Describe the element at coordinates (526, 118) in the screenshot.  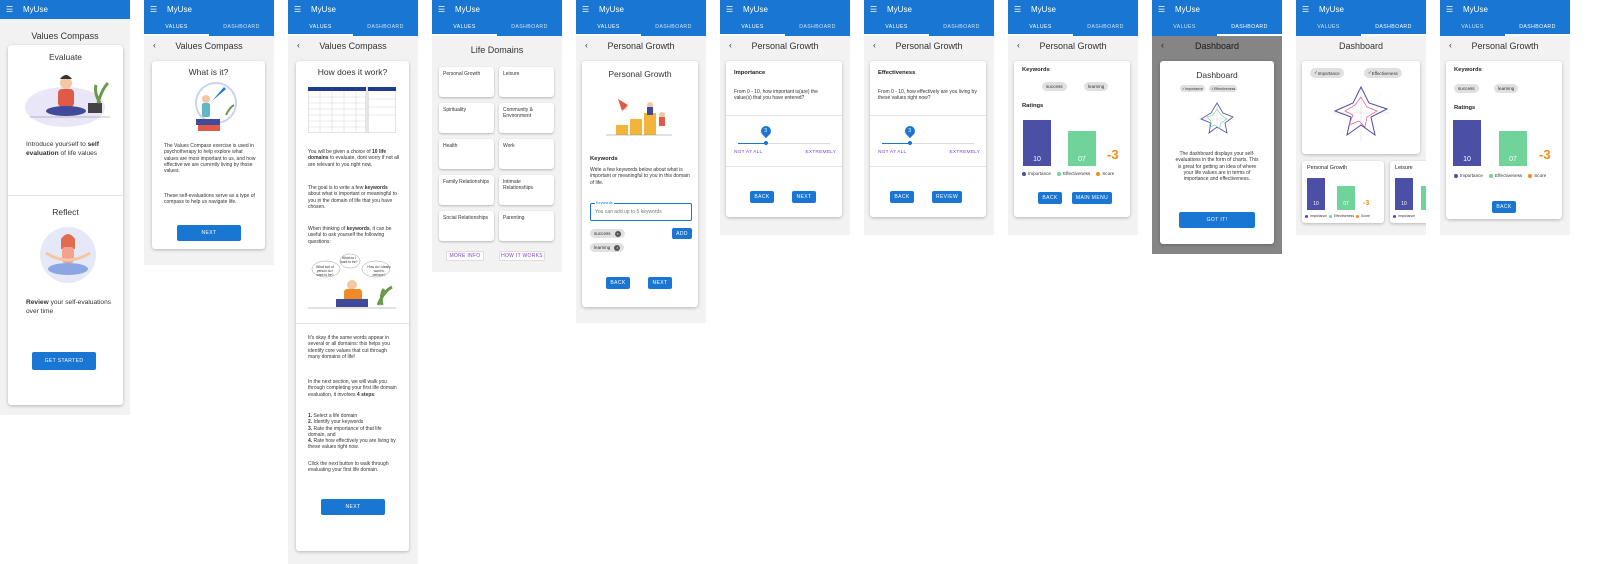
I see `domain-community-environment: Community & Environment` at that location.